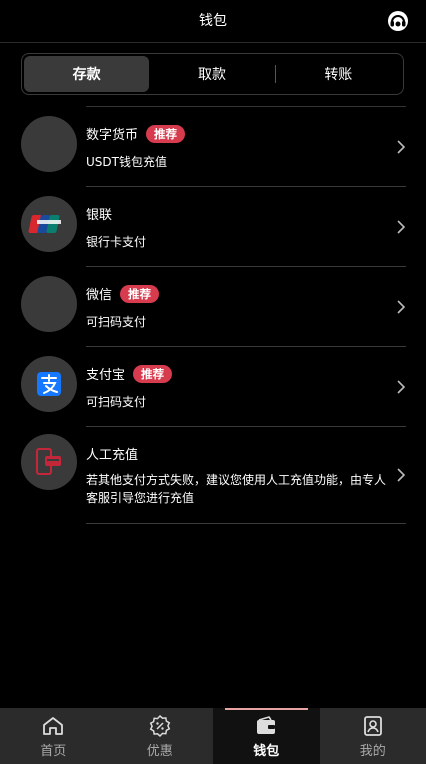 Image resolution: width=426 pixels, height=764 pixels. Describe the element at coordinates (213, 387) in the screenshot. I see `payment-method-alipay: 支付宝 推荐 可扫码支付` at that location.